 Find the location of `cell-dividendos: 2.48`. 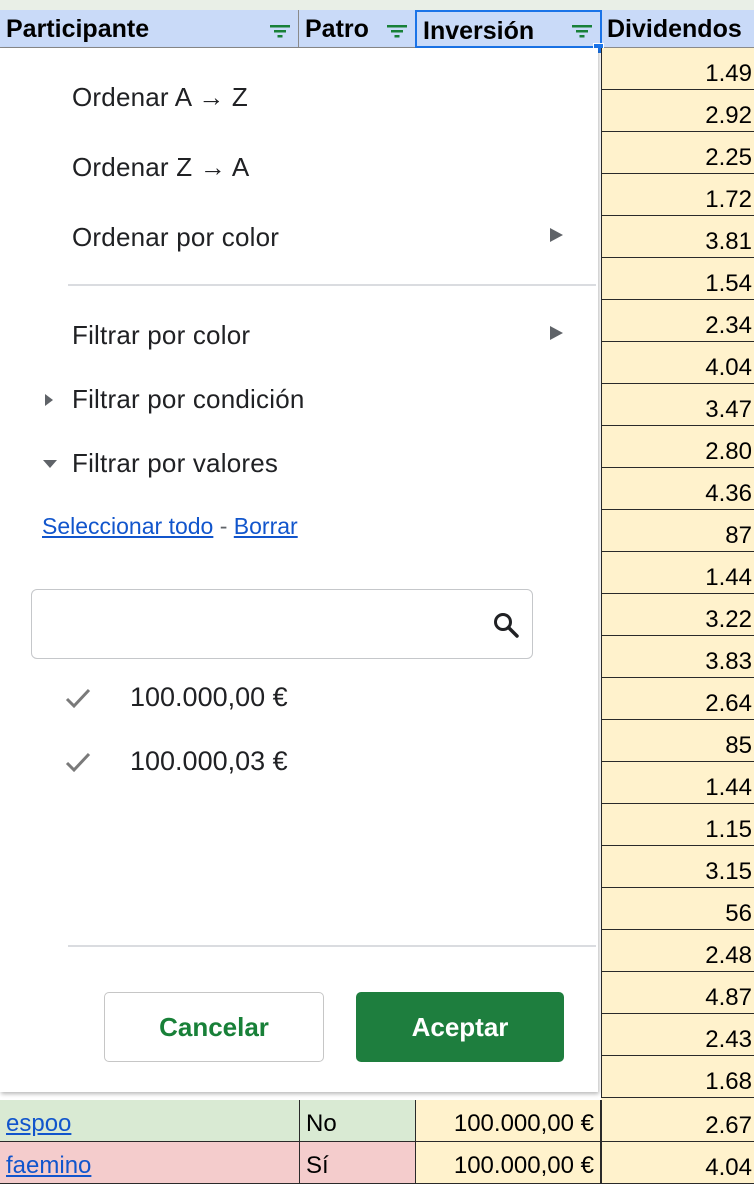

cell-dividendos: 2.48 is located at coordinates (677, 951).